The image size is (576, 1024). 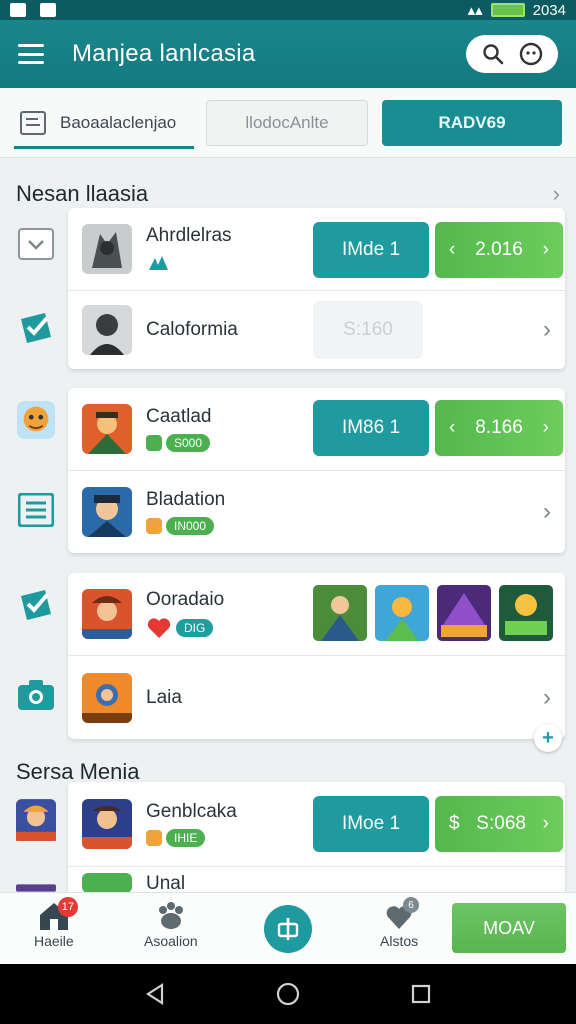 I want to click on status-badge: S000, so click(x=188, y=443).